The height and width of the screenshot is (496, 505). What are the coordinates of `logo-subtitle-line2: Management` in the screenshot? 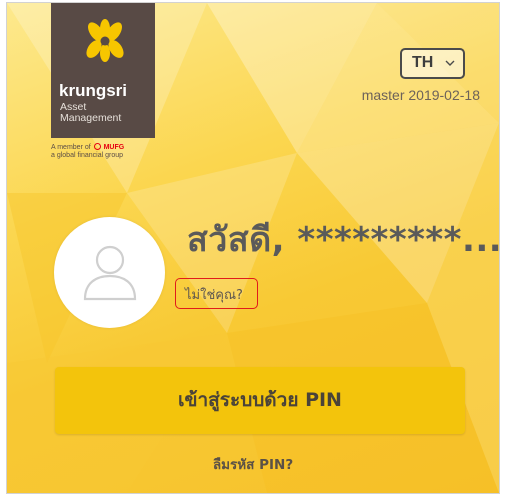 It's located at (91, 118).